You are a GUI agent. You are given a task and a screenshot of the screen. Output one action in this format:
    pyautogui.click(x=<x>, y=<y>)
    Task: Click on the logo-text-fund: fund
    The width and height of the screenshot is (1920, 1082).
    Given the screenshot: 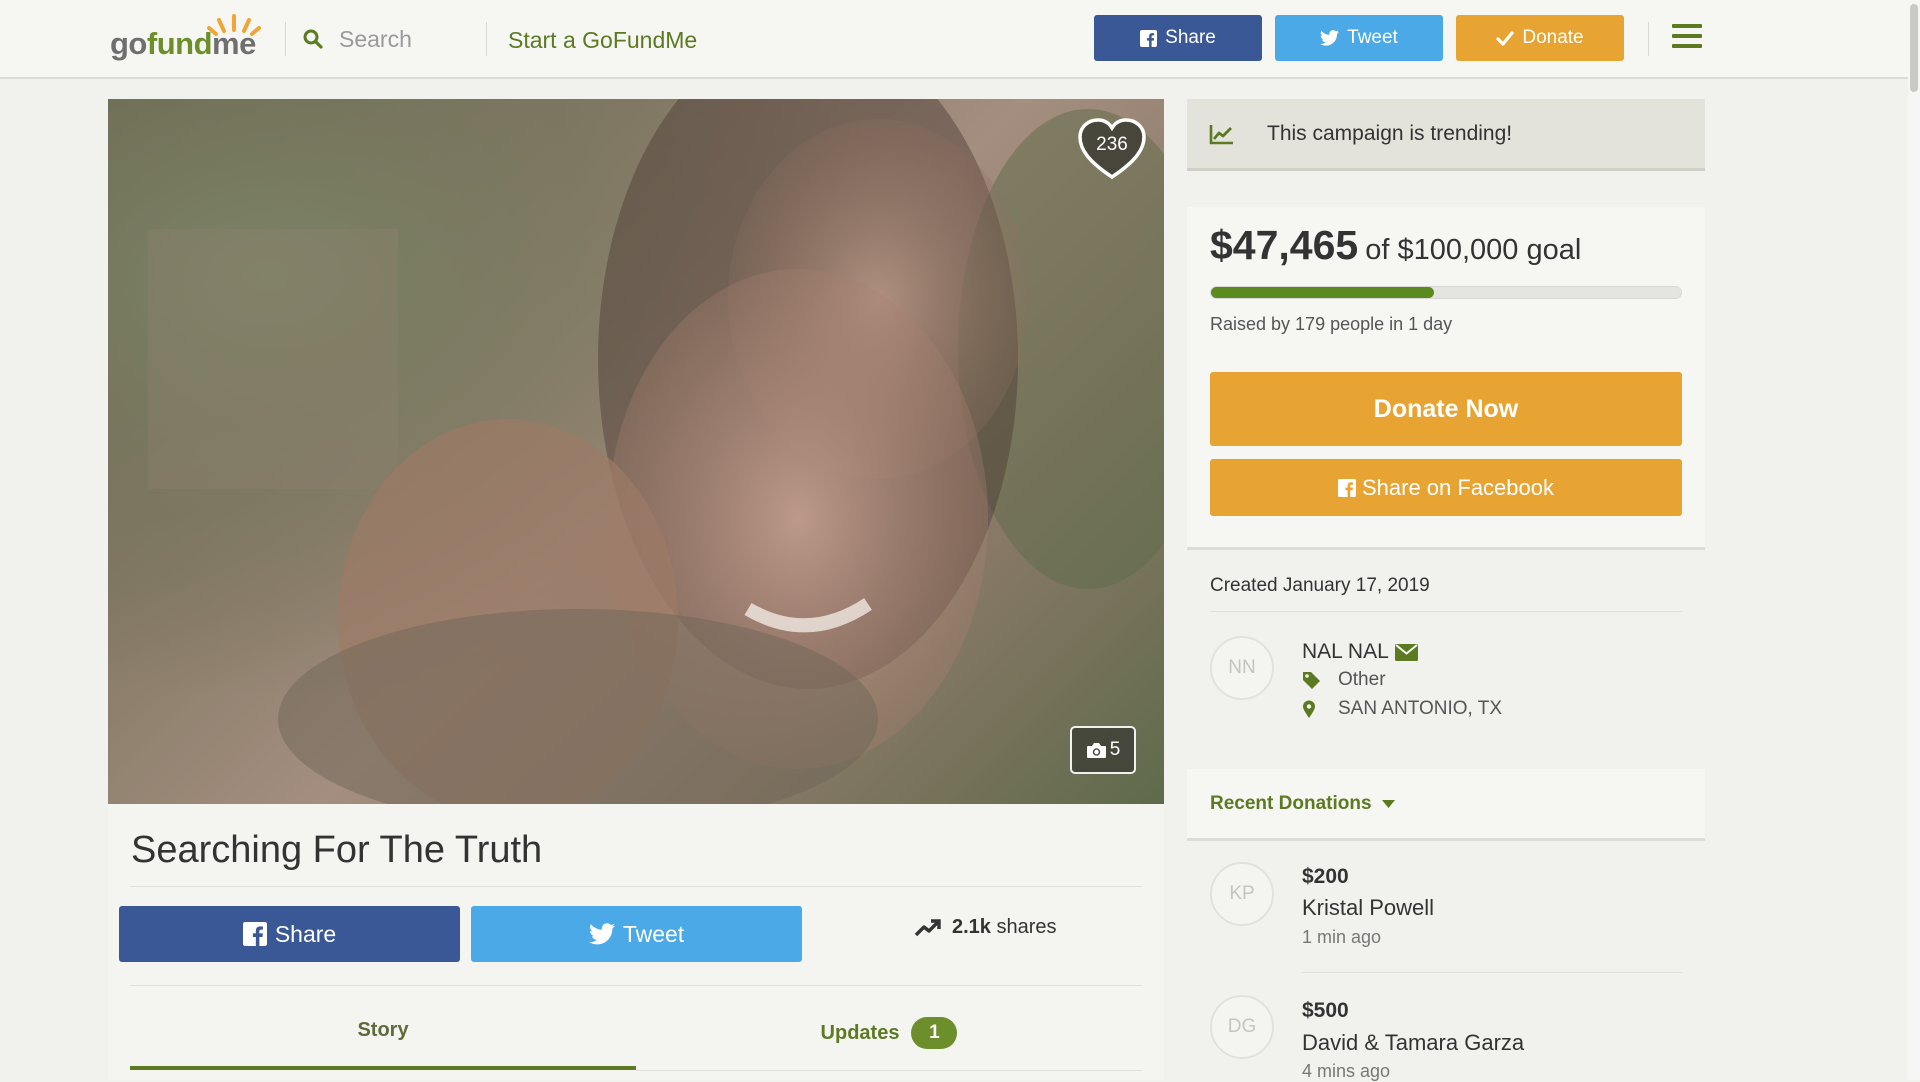 What is the action you would take?
    pyautogui.click(x=179, y=43)
    